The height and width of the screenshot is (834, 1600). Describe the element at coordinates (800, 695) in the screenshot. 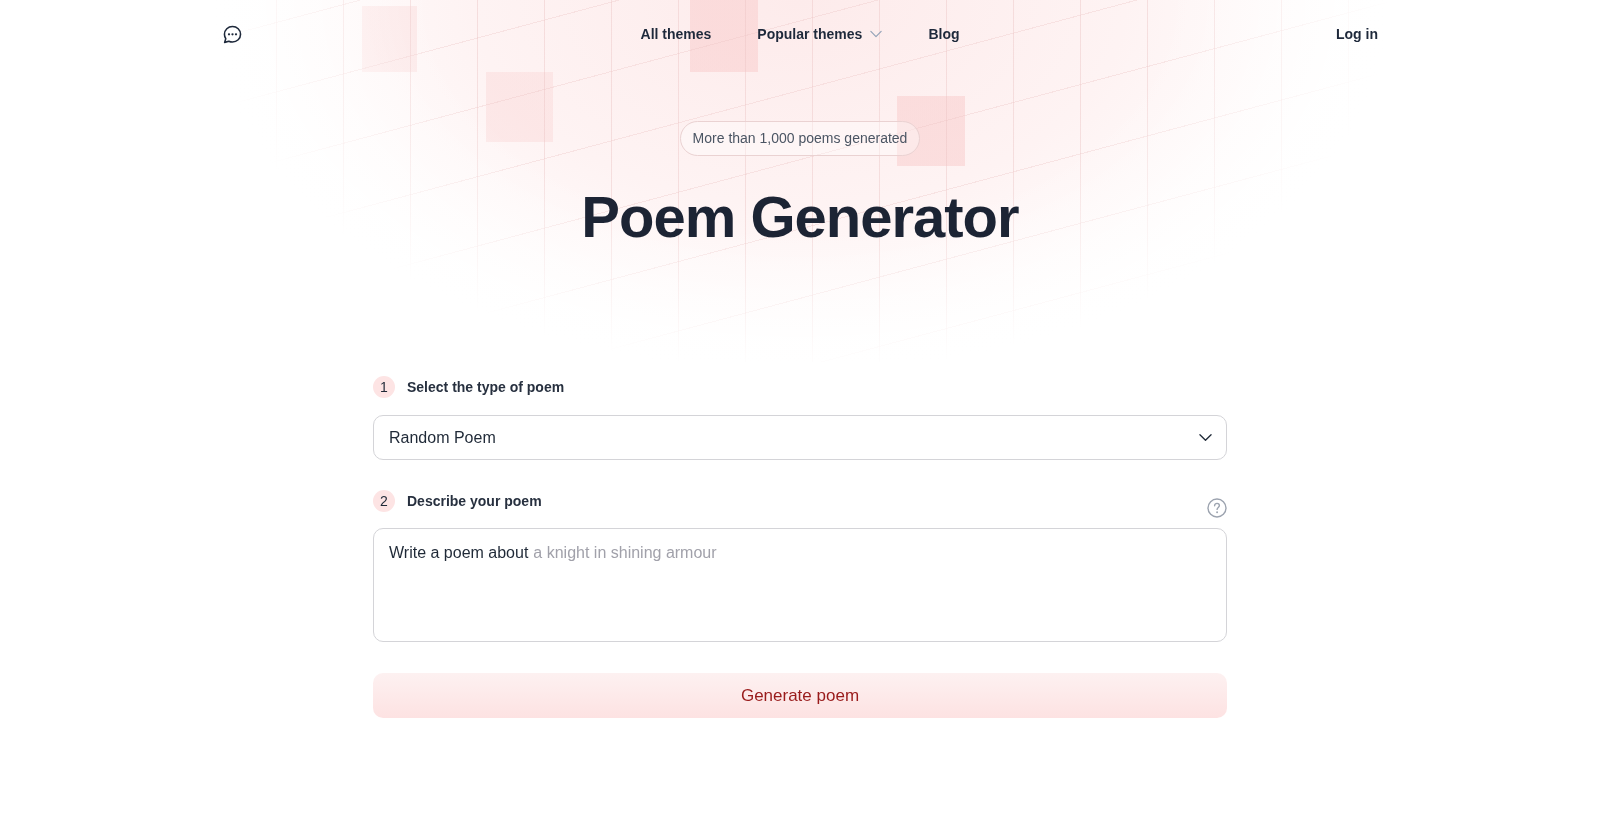

I see `generate-poem-button: Generate poem` at that location.